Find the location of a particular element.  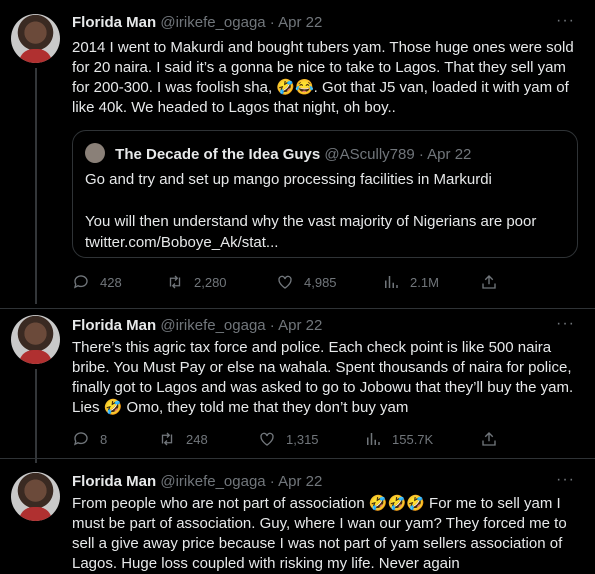

retweet-count: 2,280 is located at coordinates (210, 282).